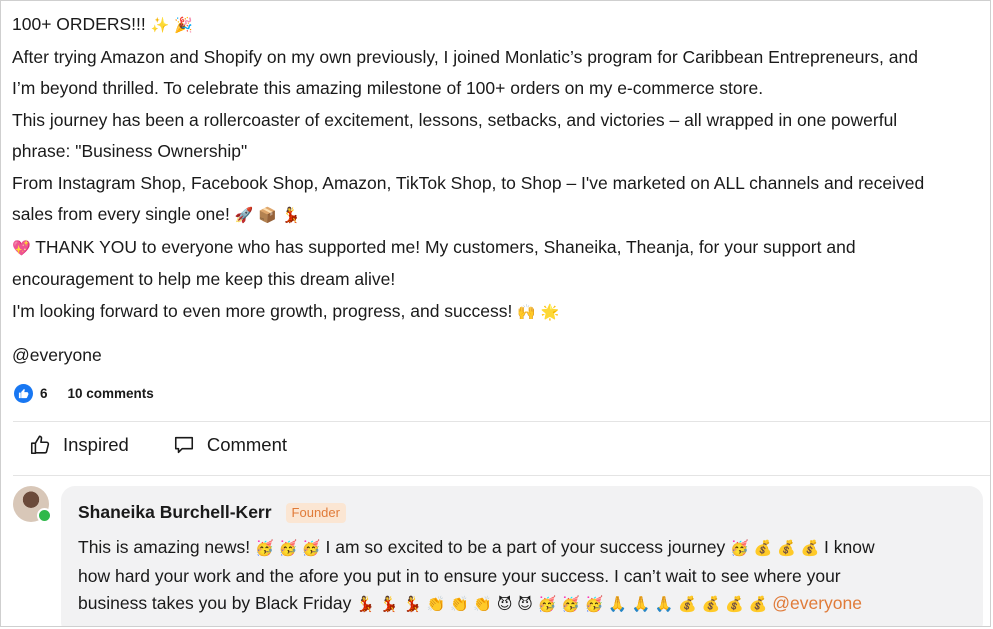  I want to click on avatar, so click(32, 504).